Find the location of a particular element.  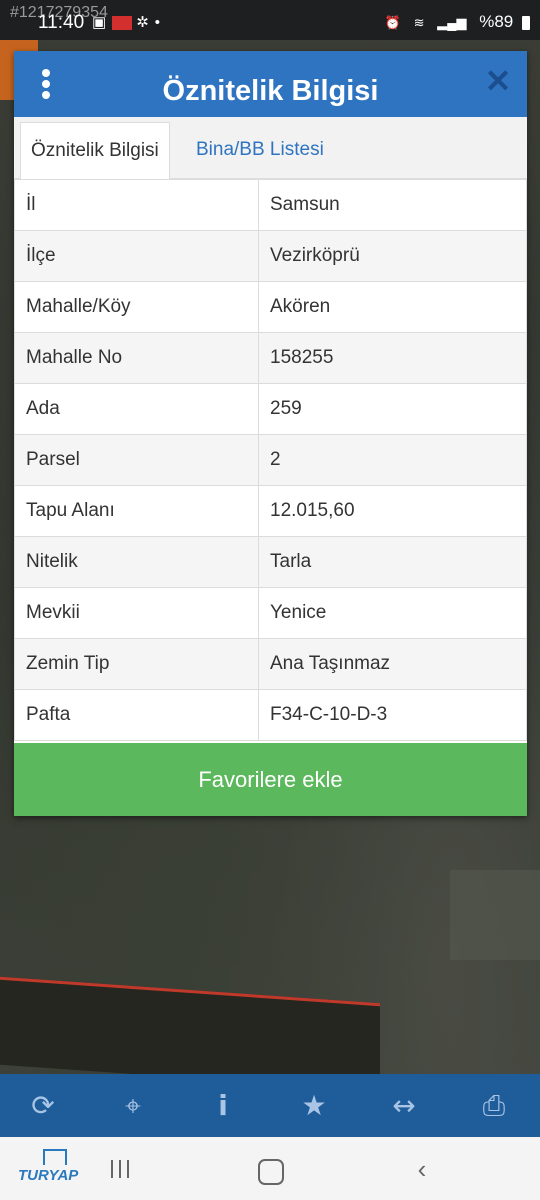

clock: 11:40 is located at coordinates (61, 22).